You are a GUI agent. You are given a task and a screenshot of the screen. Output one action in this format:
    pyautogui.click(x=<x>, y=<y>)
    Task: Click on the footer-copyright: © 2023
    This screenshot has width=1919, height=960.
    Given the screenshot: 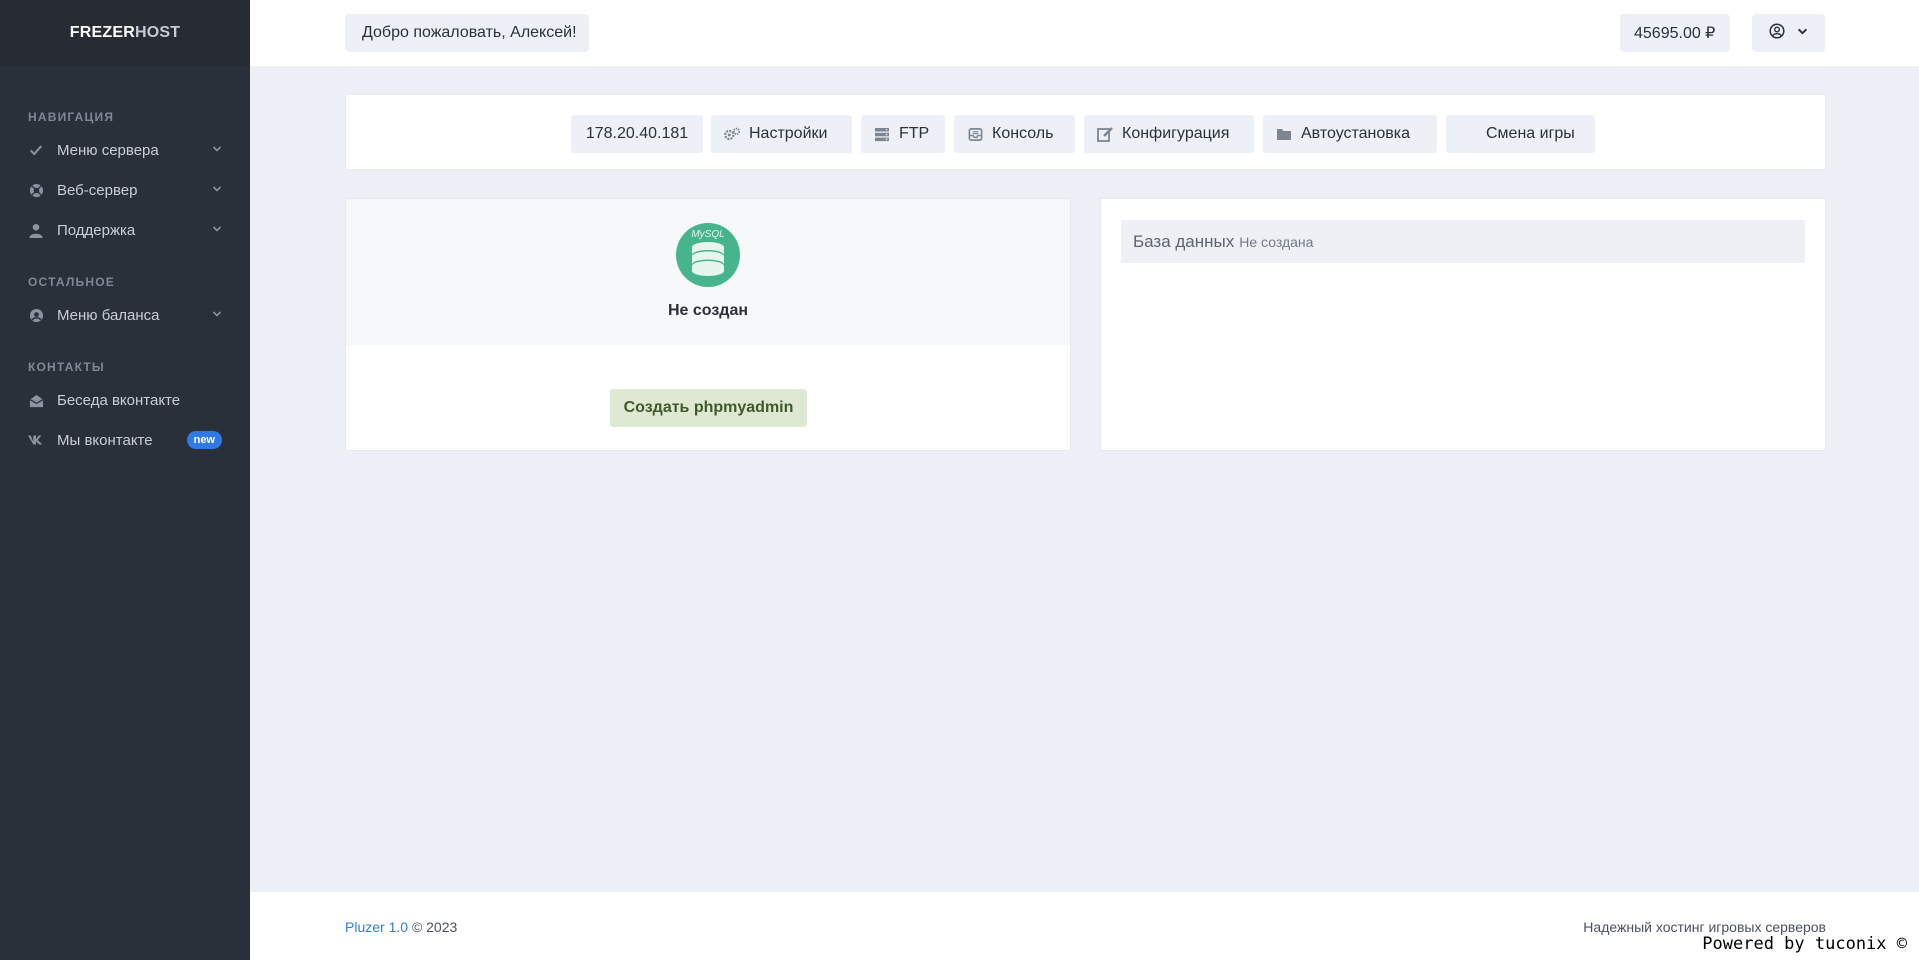 What is the action you would take?
    pyautogui.click(x=434, y=927)
    